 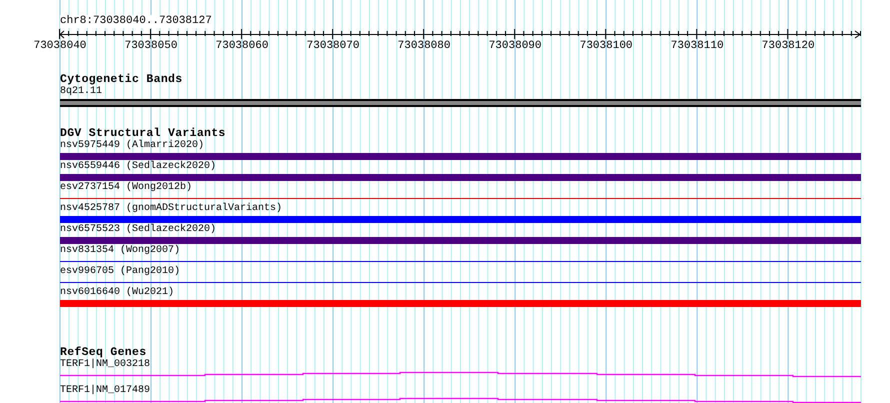 I want to click on variant-label: nsv5975449 (Almarri2020), so click(x=133, y=146).